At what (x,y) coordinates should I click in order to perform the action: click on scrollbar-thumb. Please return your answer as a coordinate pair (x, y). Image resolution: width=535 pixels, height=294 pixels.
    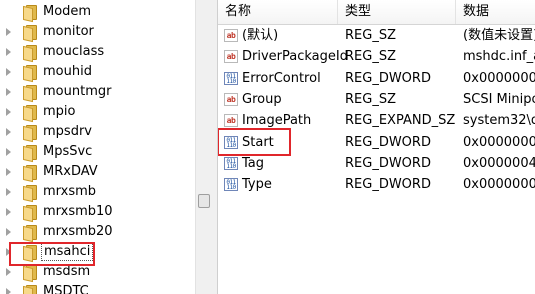
    Looking at the image, I should click on (204, 201).